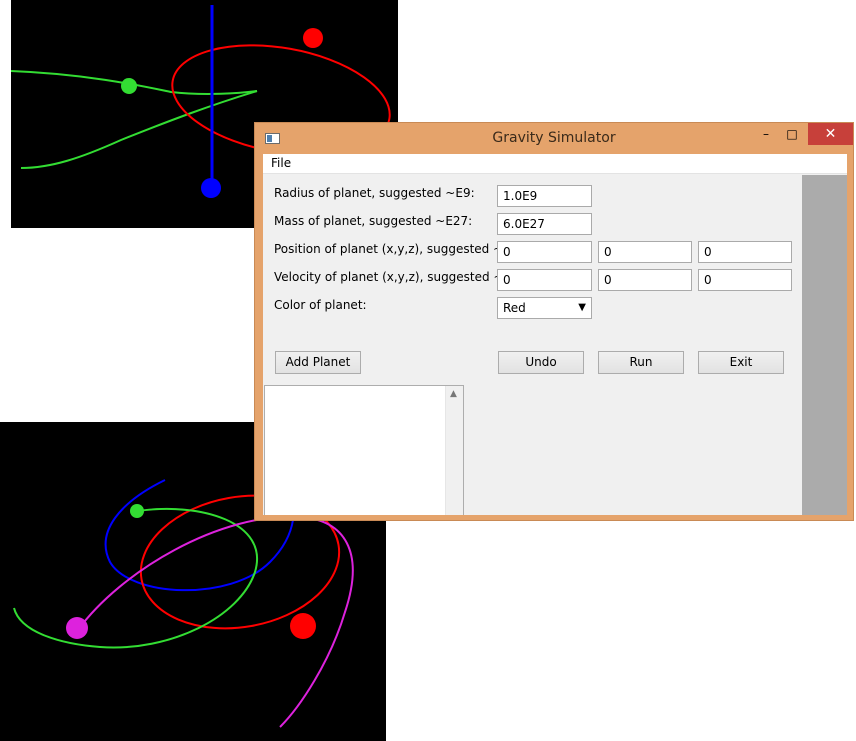 The height and width of the screenshot is (741, 856). Describe the element at coordinates (641, 362) in the screenshot. I see `run-button: Run` at that location.